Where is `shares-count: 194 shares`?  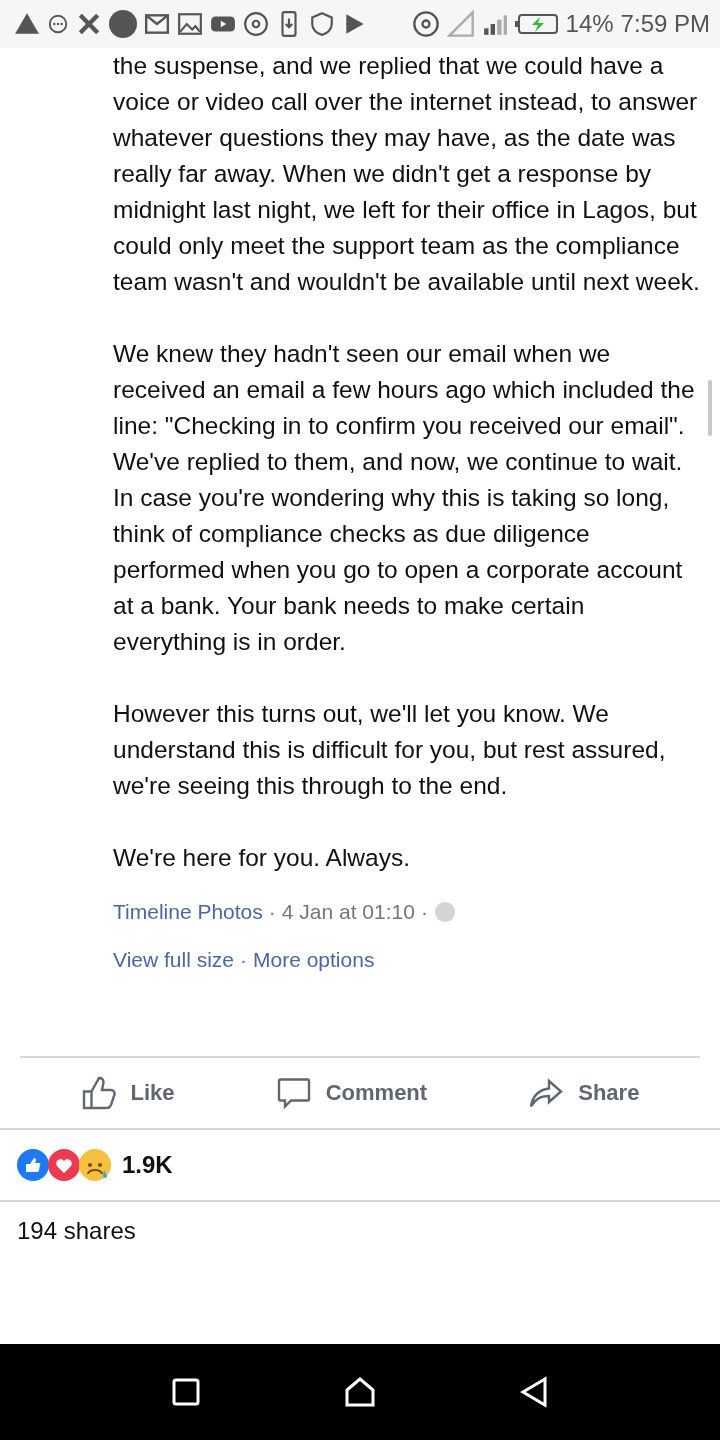 shares-count: 194 shares is located at coordinates (76, 1231).